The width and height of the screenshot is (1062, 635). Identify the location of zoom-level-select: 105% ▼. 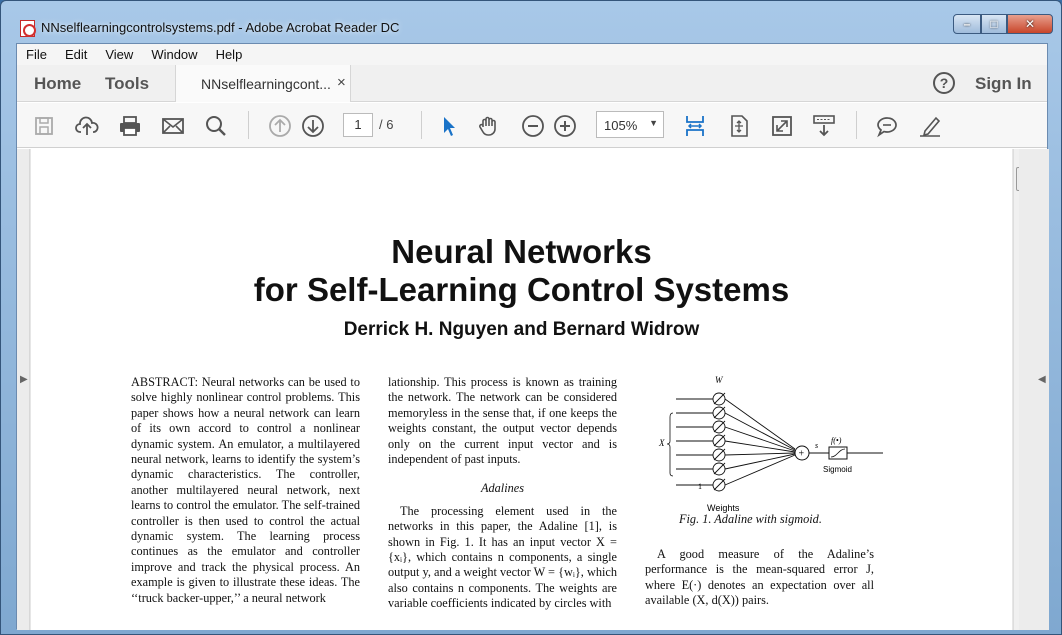
(630, 124).